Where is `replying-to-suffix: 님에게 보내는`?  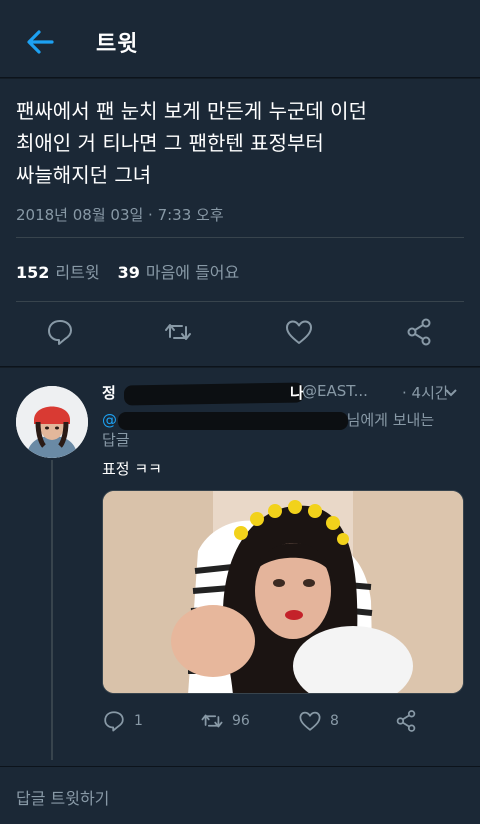 replying-to-suffix: 님에게 보내는 is located at coordinates (390, 420).